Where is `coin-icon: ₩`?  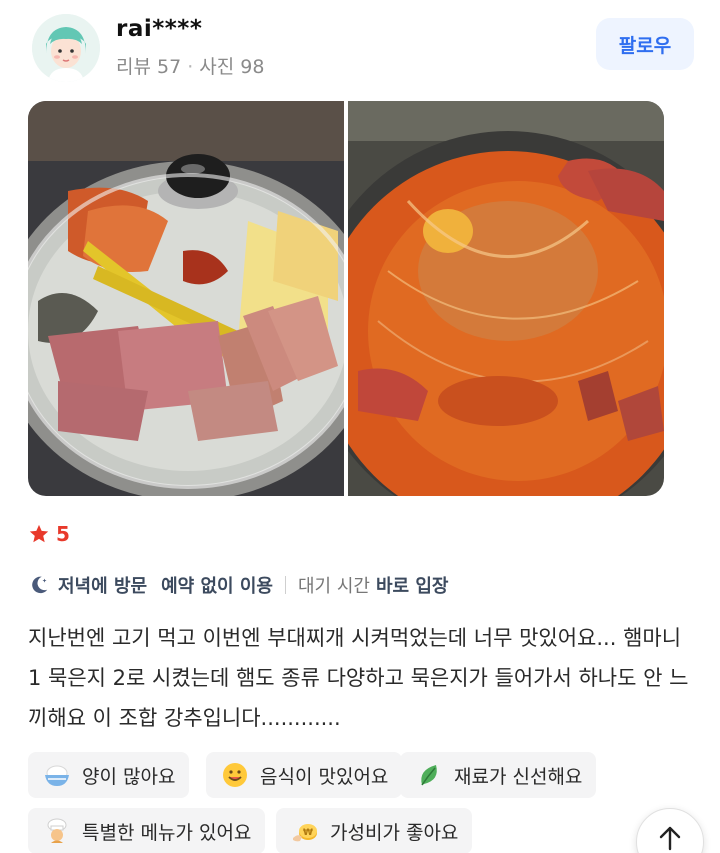
coin-icon: ₩ is located at coordinates (305, 833).